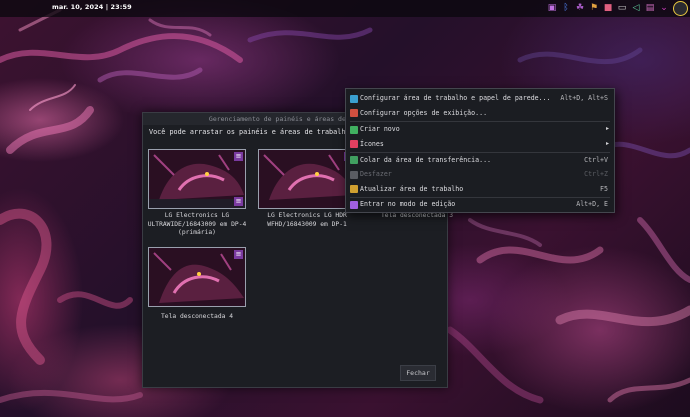 Image resolution: width=690 pixels, height=417 pixels. Describe the element at coordinates (604, 188) in the screenshot. I see `menu-item-shortcut: F5` at that location.